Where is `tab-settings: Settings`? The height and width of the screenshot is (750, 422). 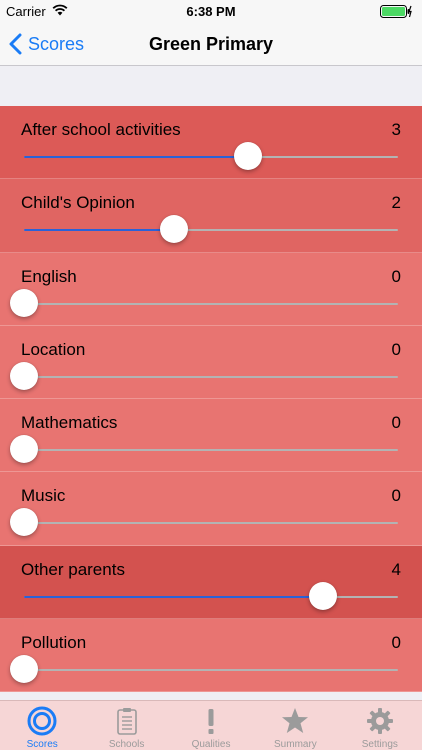
tab-settings: Settings is located at coordinates (380, 725).